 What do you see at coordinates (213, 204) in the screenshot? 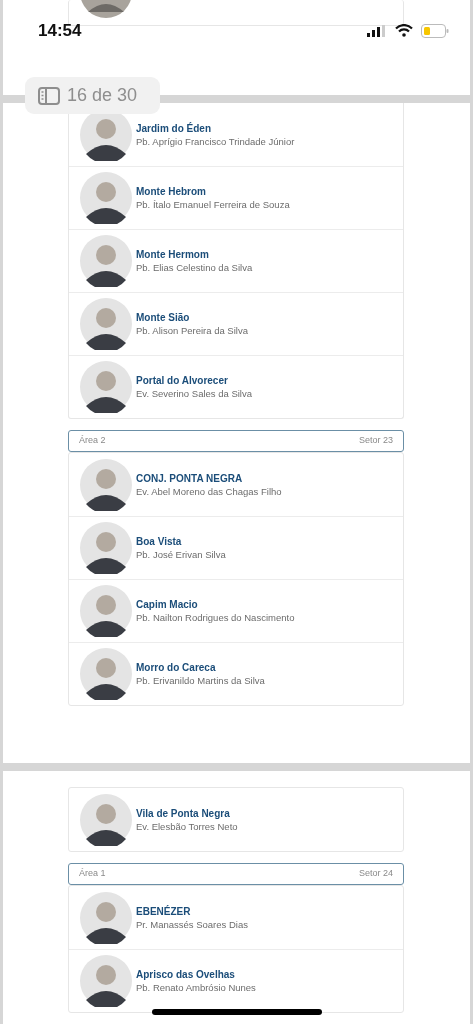
I see `pastor-name: Pb. Ítalo Emanuel Ferreira de Souza` at bounding box center [213, 204].